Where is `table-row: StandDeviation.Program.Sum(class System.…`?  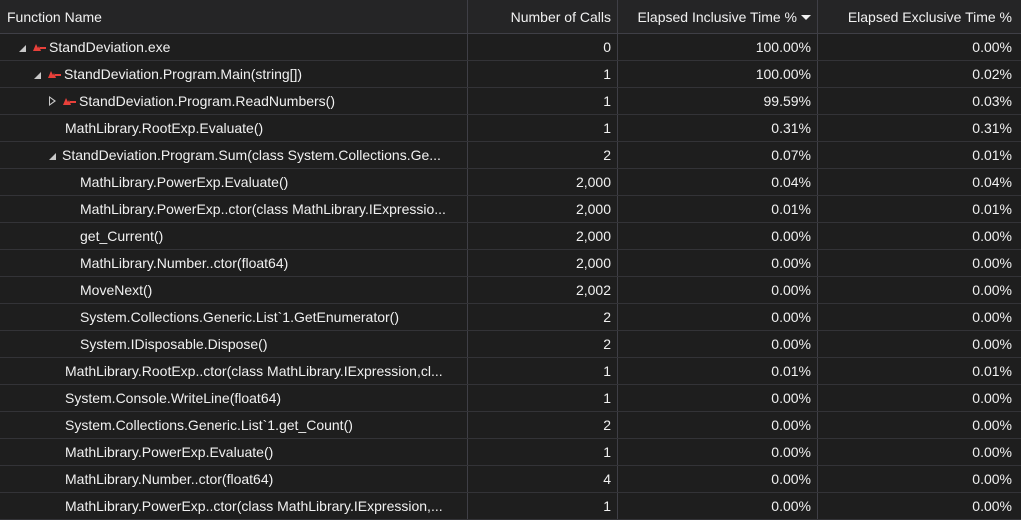 table-row: StandDeviation.Program.Sum(class System.… is located at coordinates (510, 155).